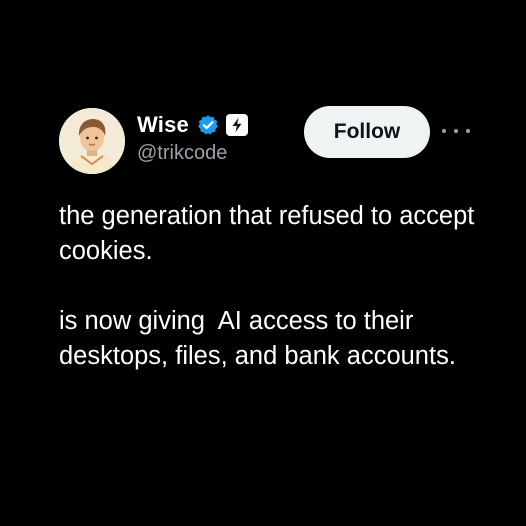 The image size is (526, 526). I want to click on lightning-badge-icon, so click(236, 125).